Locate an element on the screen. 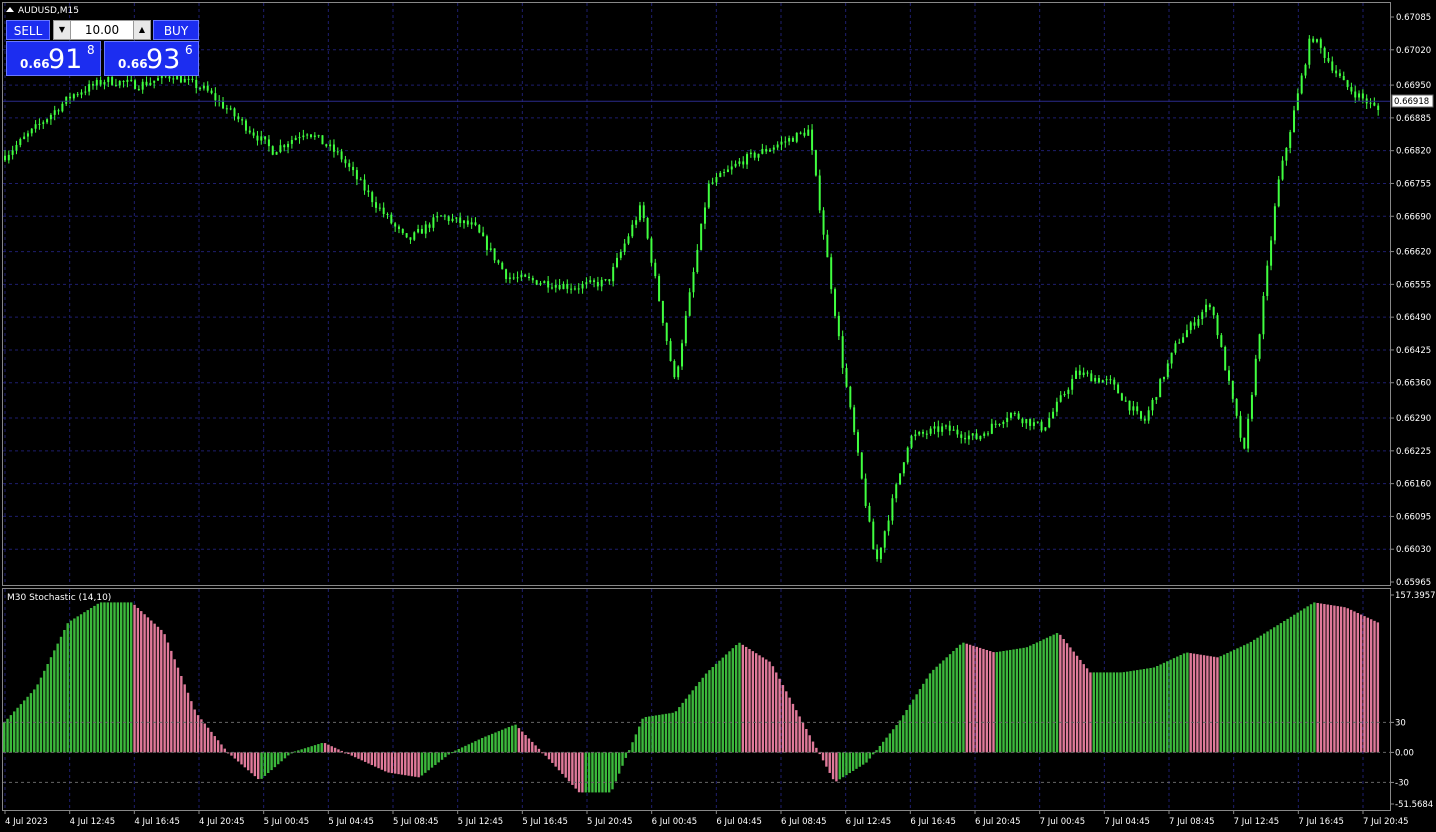 The width and height of the screenshot is (1436, 832). current-price-tag: 0.66918 is located at coordinates (1411, 102).